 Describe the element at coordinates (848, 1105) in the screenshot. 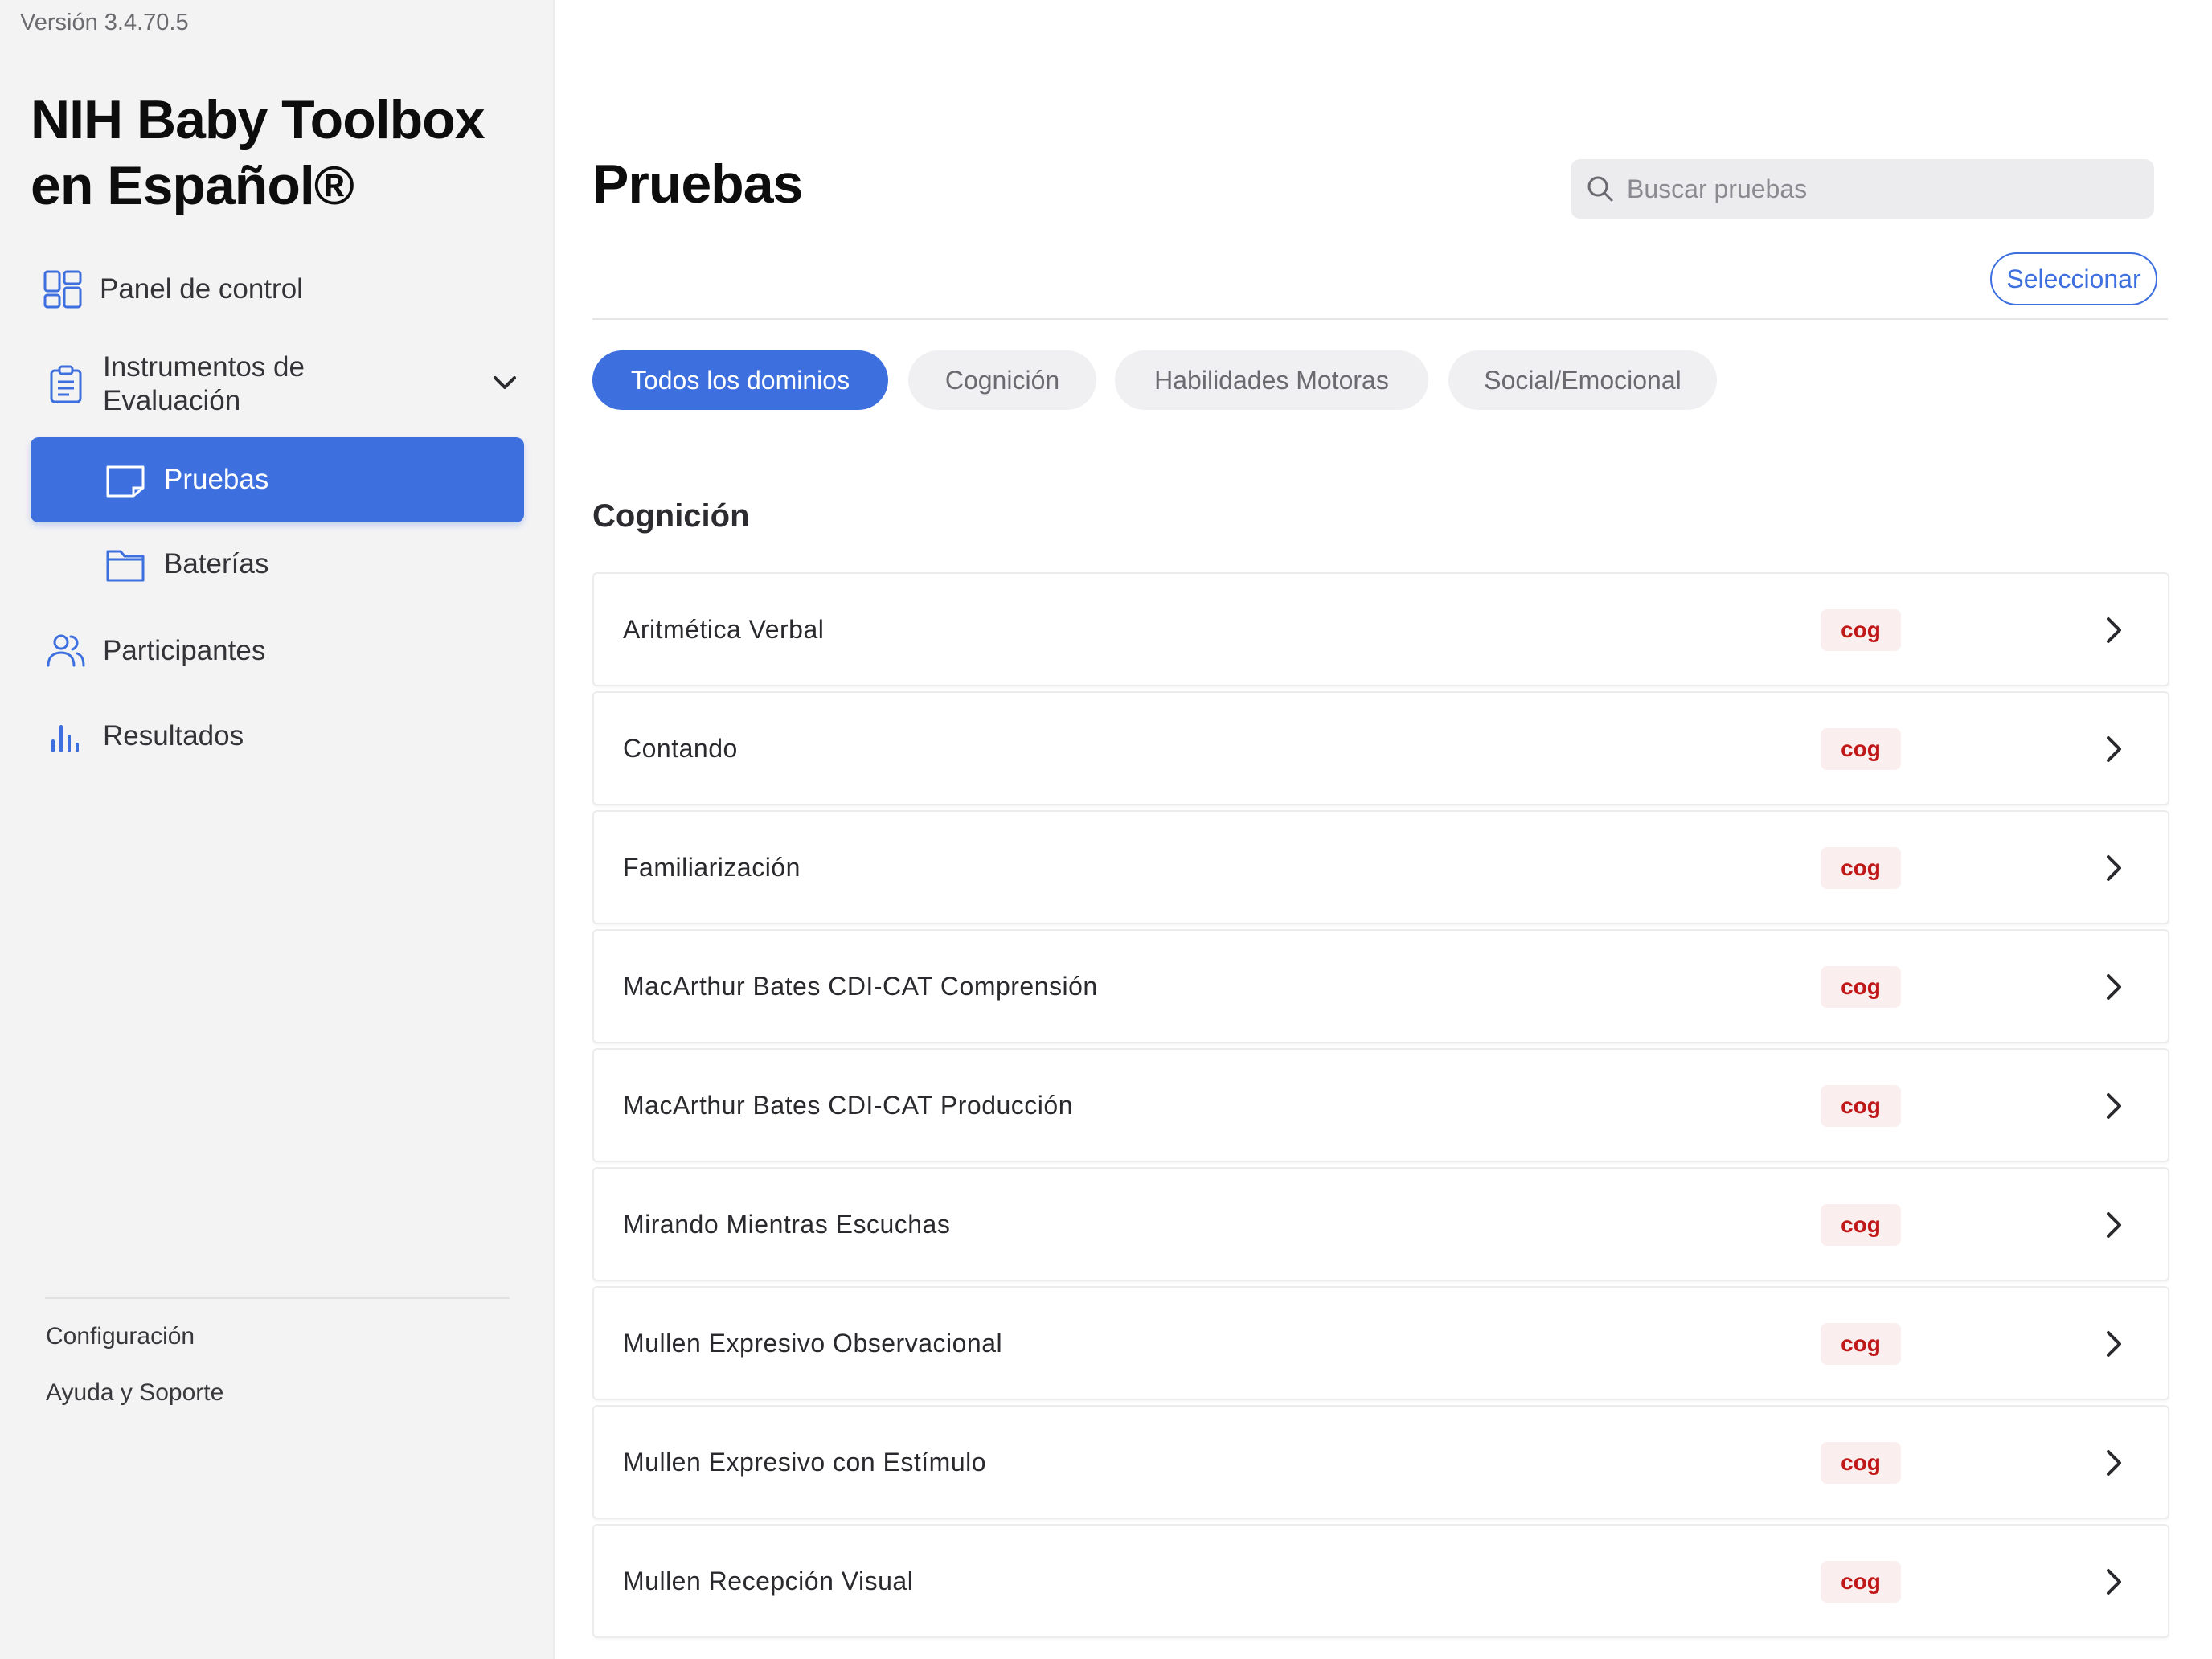

I see `test-name: MacArthur Bates CDI-CAT Producción` at that location.